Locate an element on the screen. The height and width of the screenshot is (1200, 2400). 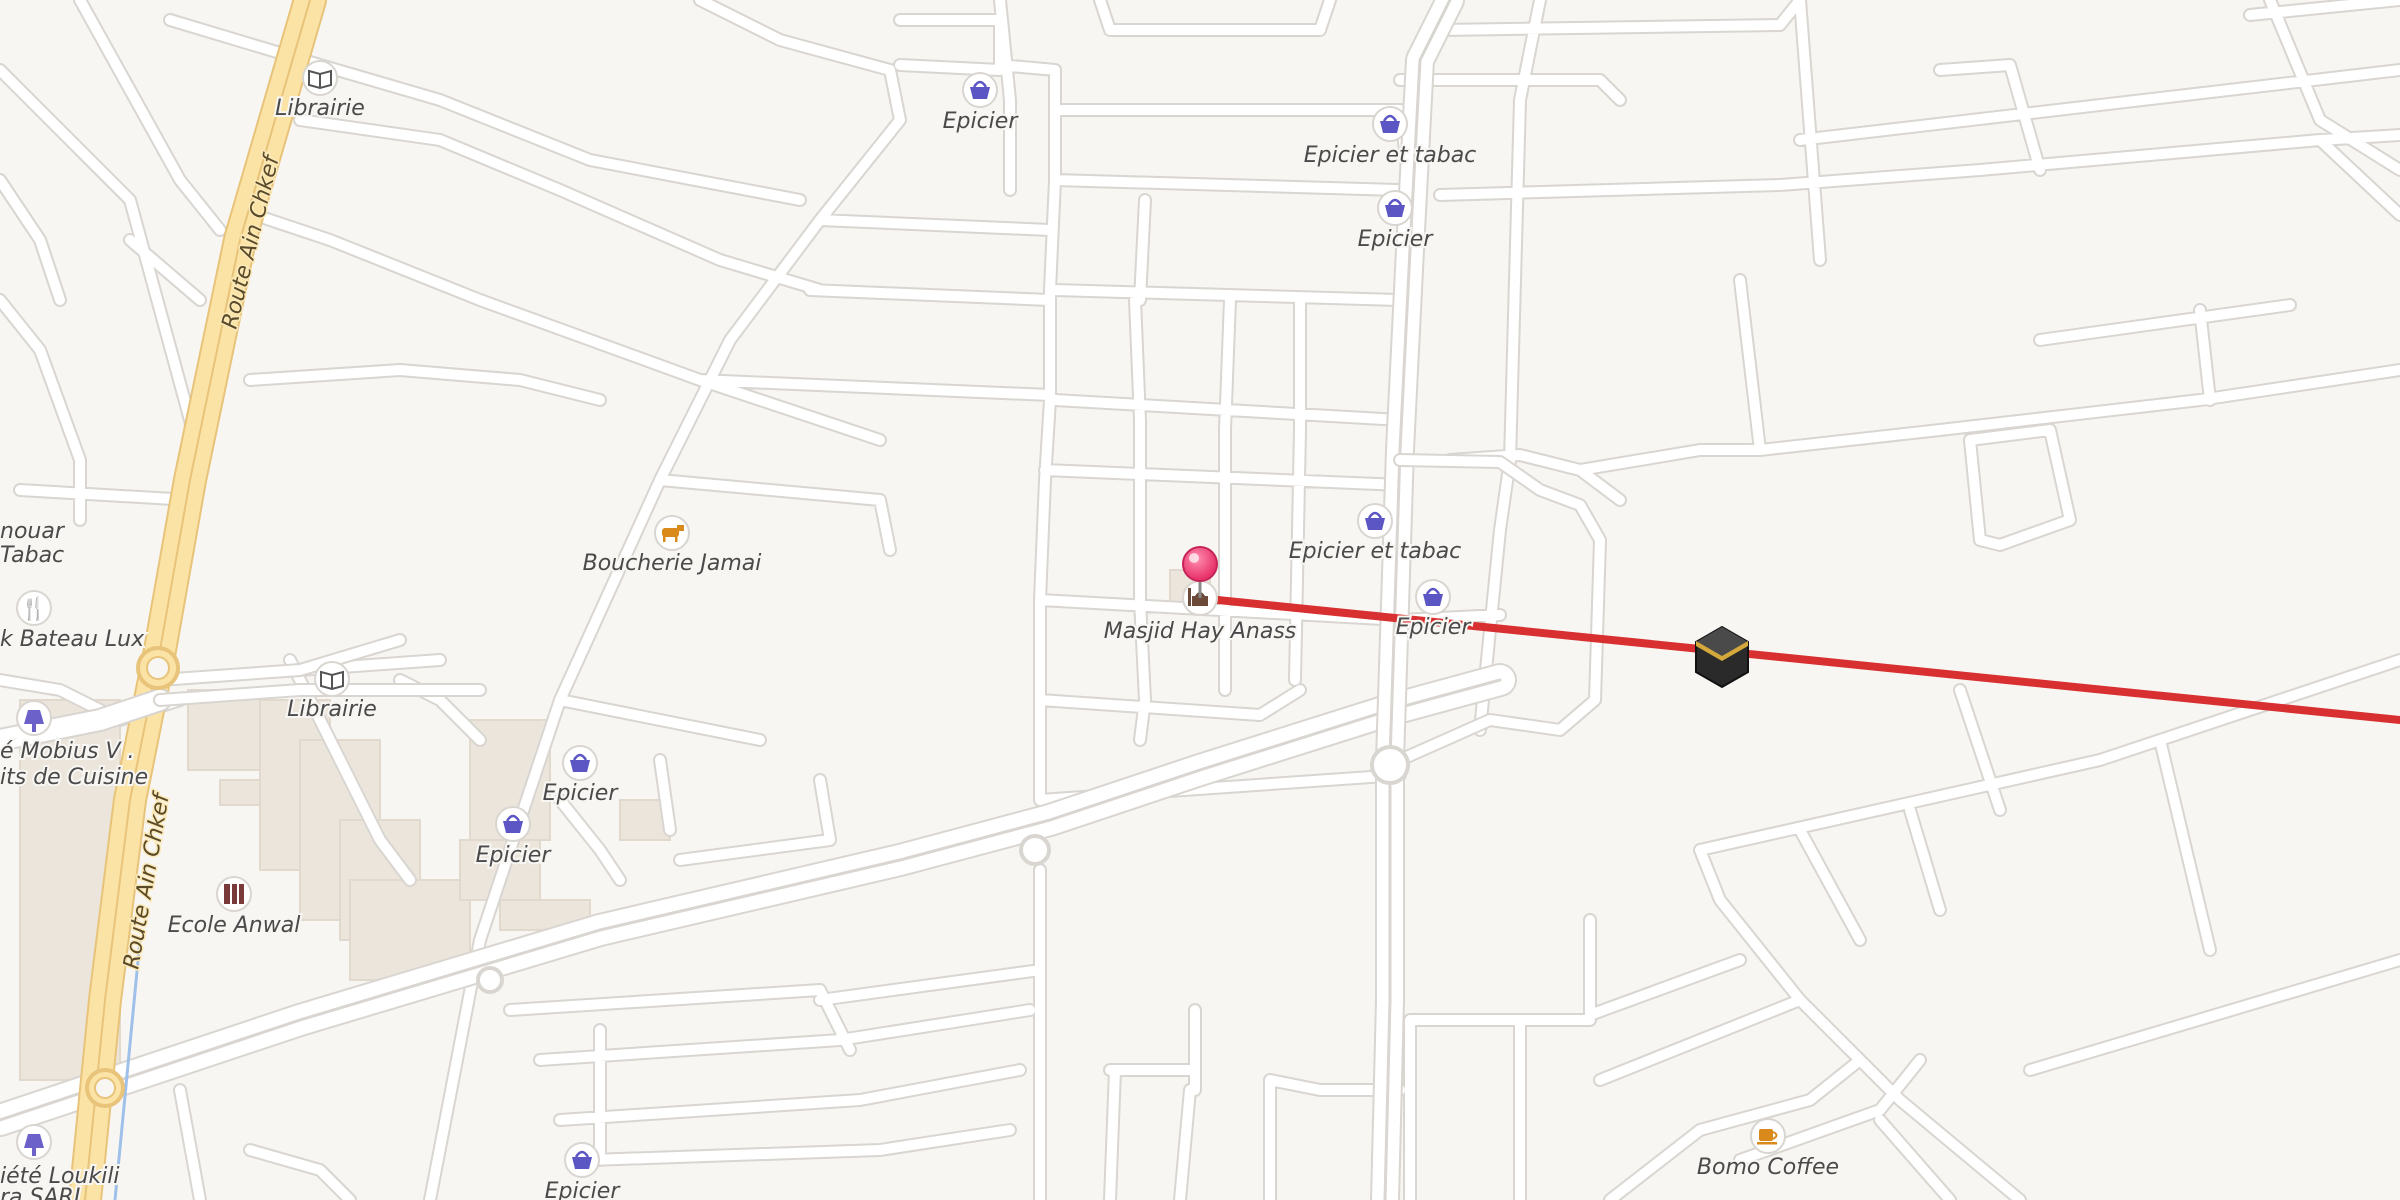
poi-boucherie-jamai: Boucherie Jamai is located at coordinates (672, 546).